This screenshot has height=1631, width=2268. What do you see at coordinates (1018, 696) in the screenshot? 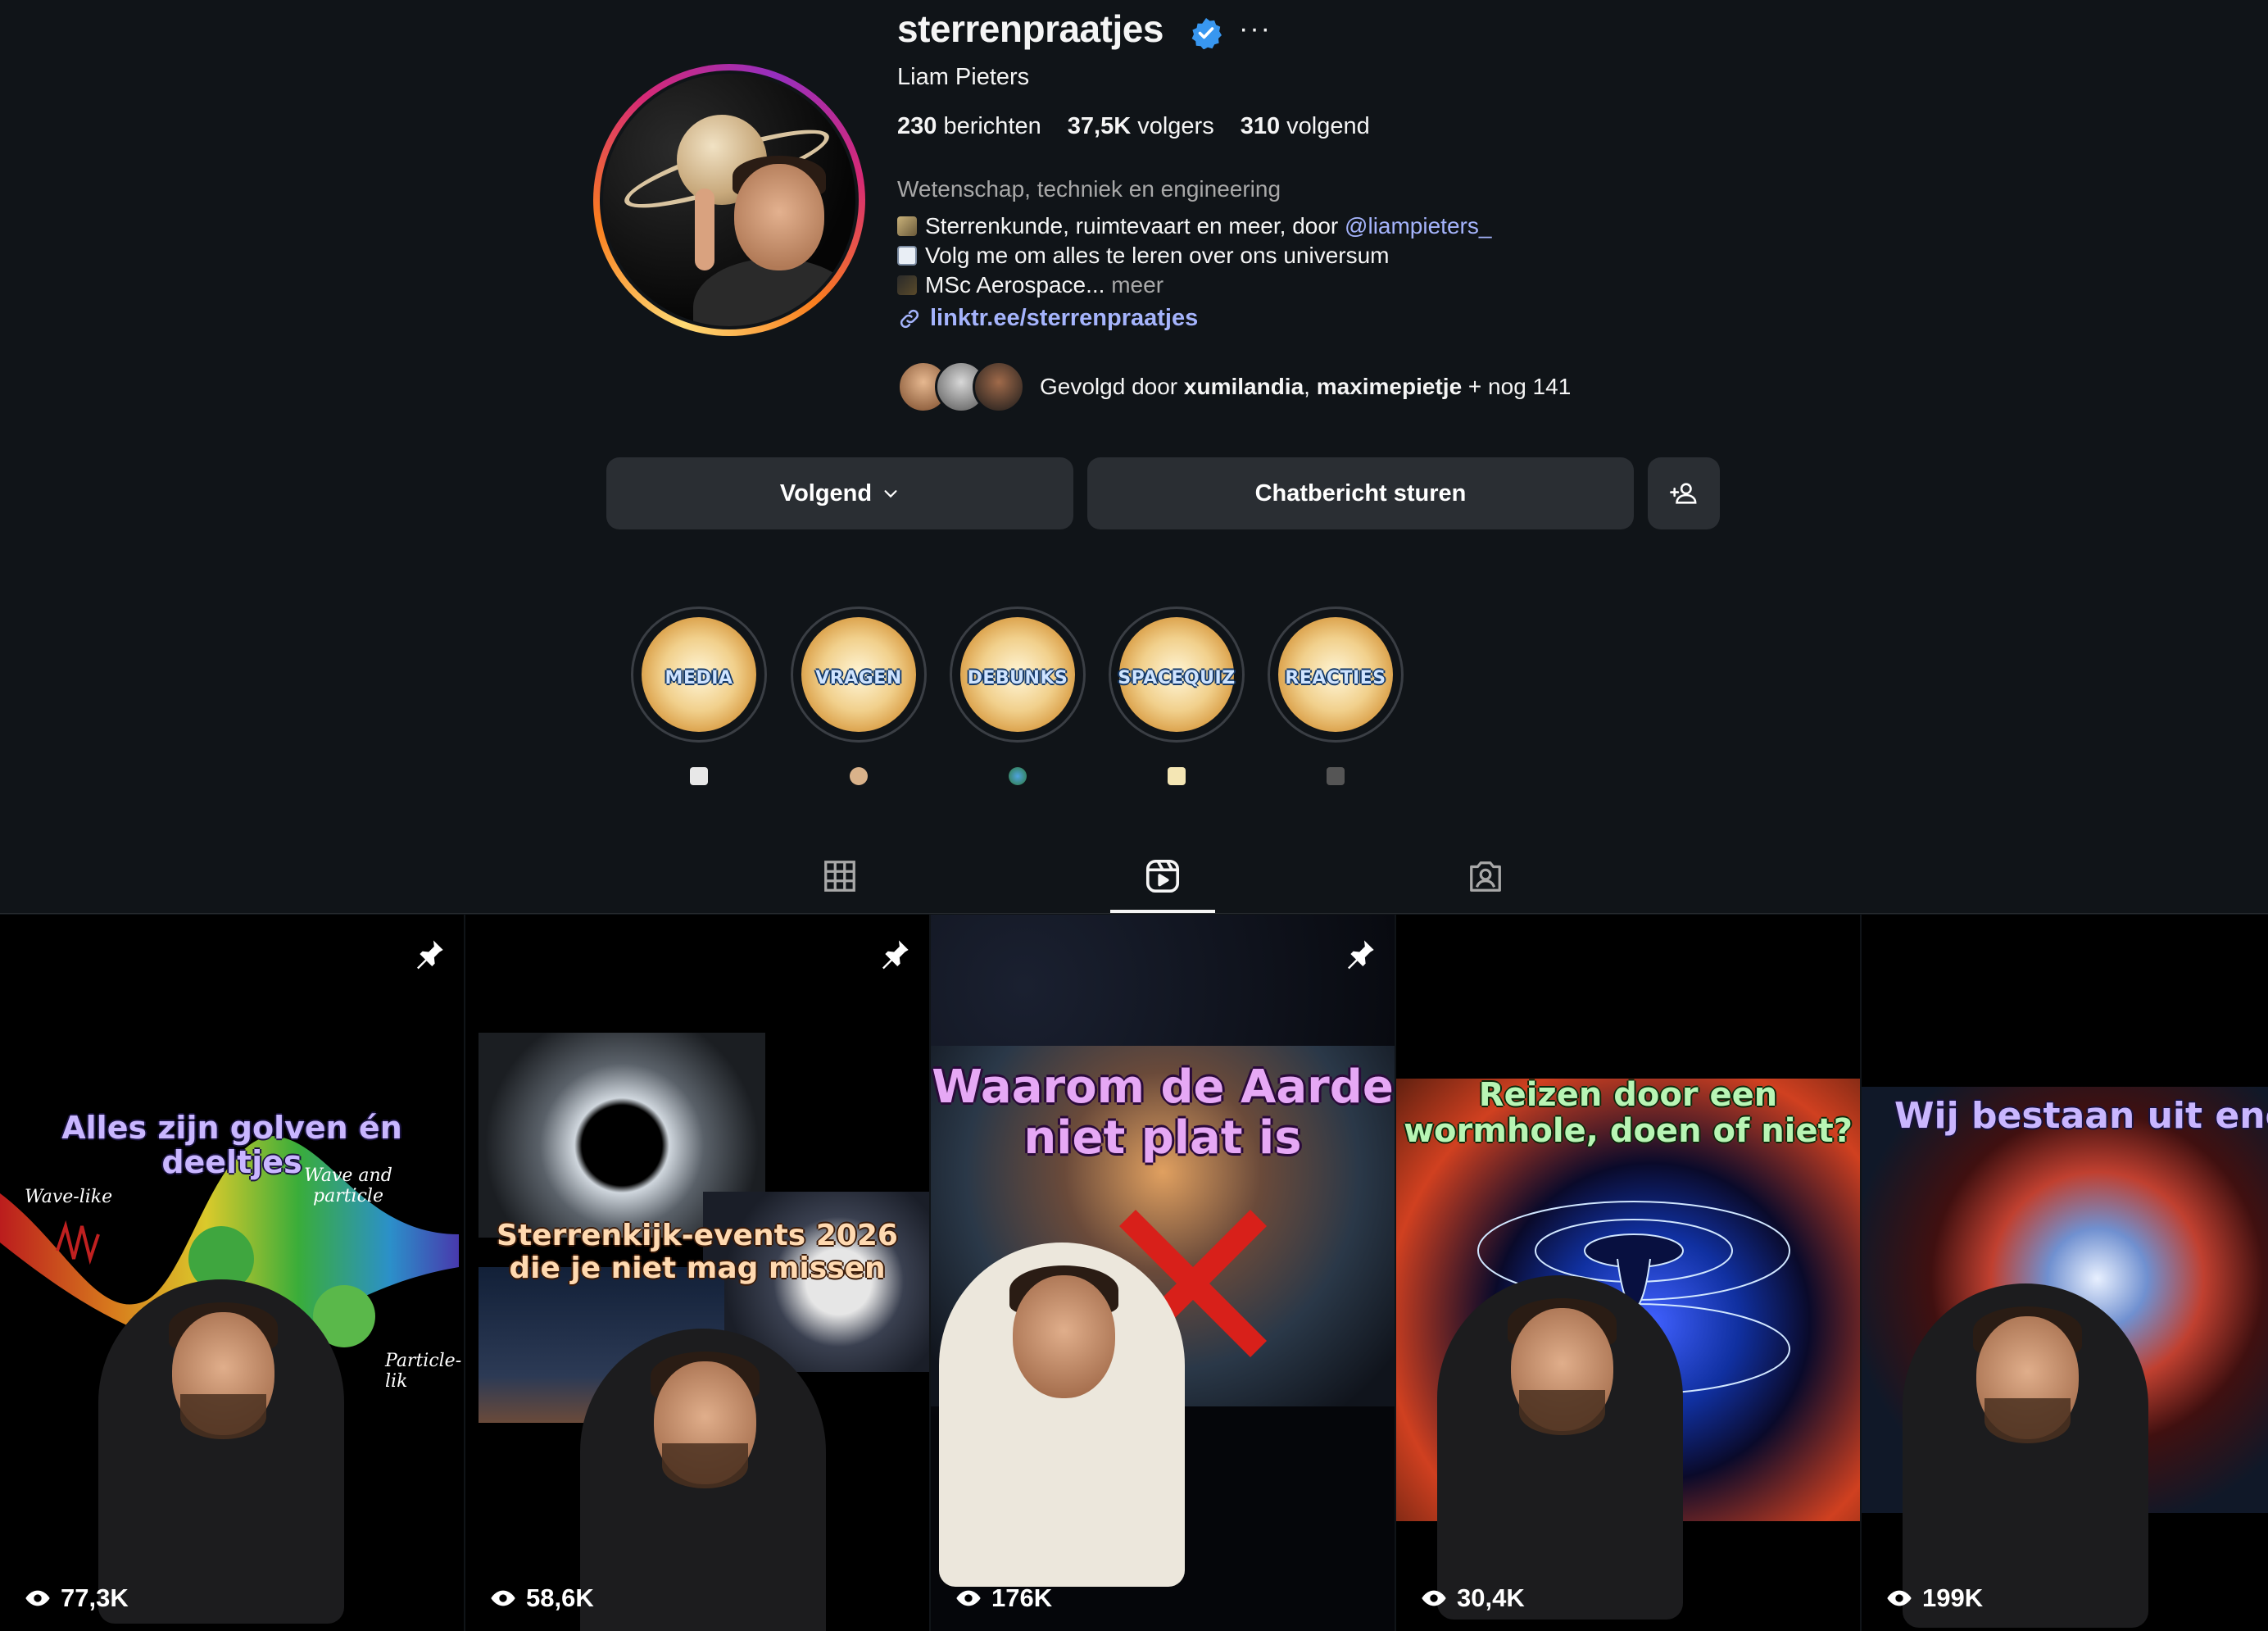
I see `highlight-debunks: DEBUNKS` at bounding box center [1018, 696].